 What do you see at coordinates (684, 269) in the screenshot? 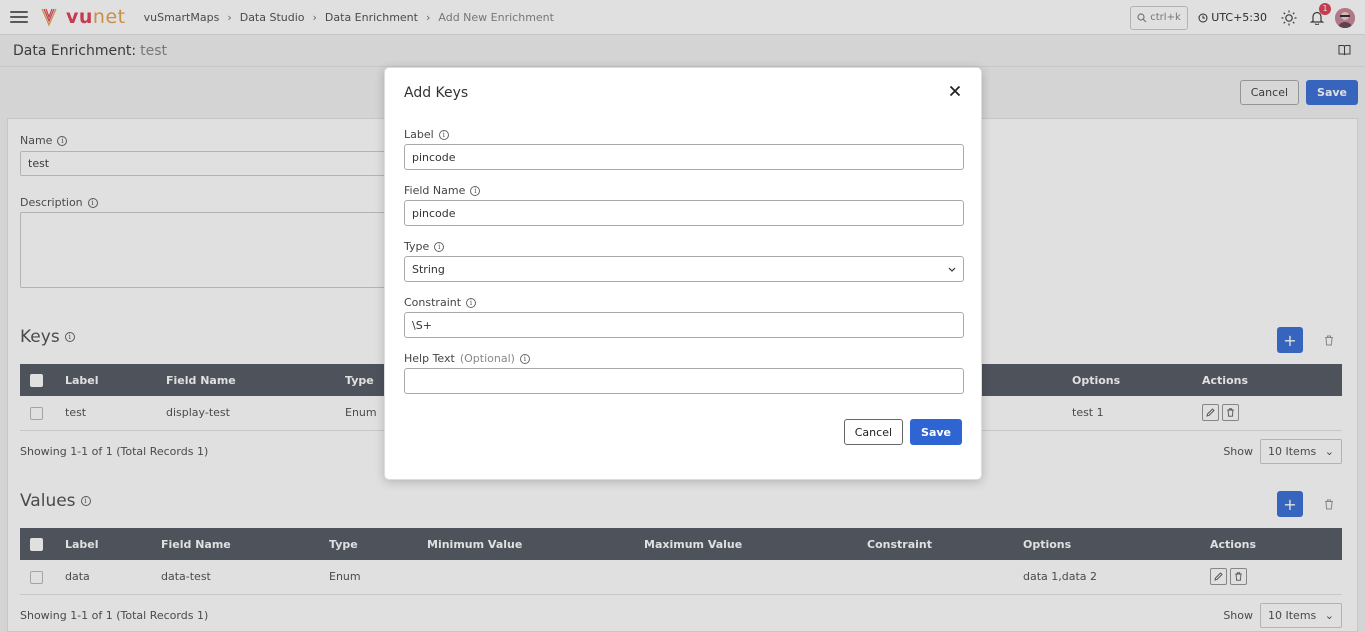
I see `type-select: String` at bounding box center [684, 269].